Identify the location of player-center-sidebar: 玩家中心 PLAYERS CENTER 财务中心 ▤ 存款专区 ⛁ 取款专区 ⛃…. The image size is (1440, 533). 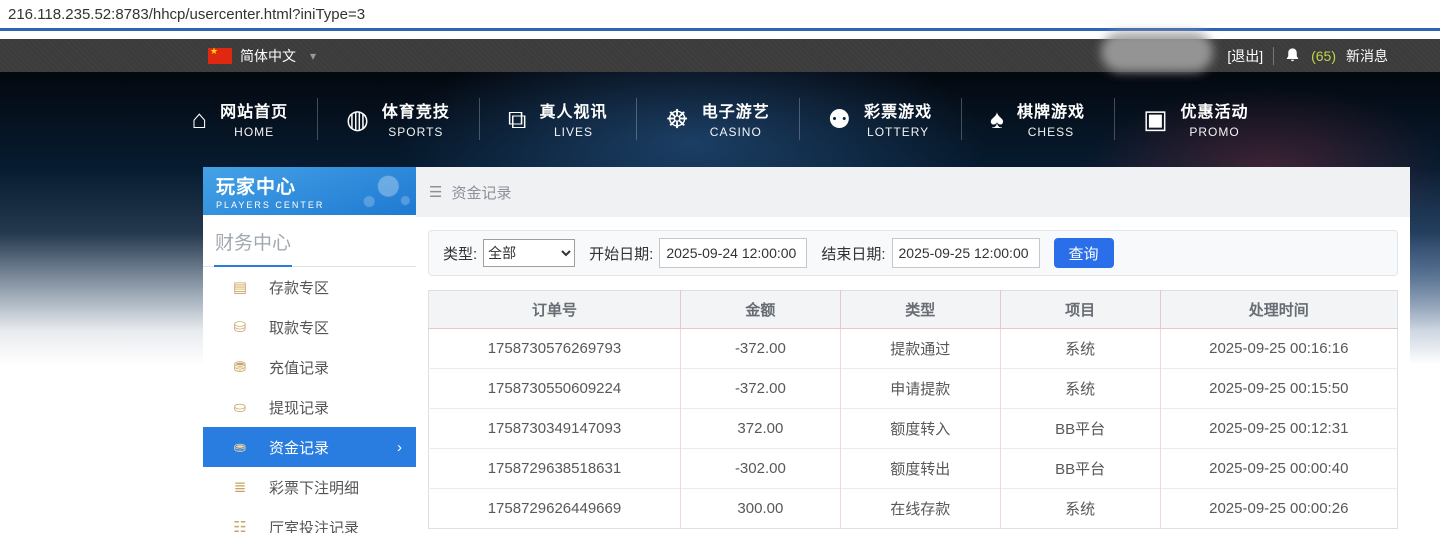
(309, 350).